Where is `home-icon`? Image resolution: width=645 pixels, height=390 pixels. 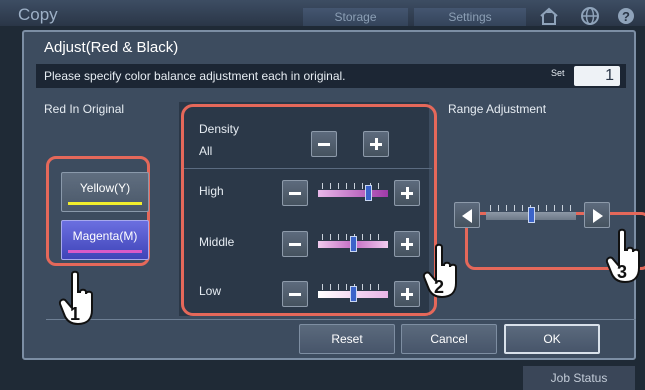 home-icon is located at coordinates (549, 16).